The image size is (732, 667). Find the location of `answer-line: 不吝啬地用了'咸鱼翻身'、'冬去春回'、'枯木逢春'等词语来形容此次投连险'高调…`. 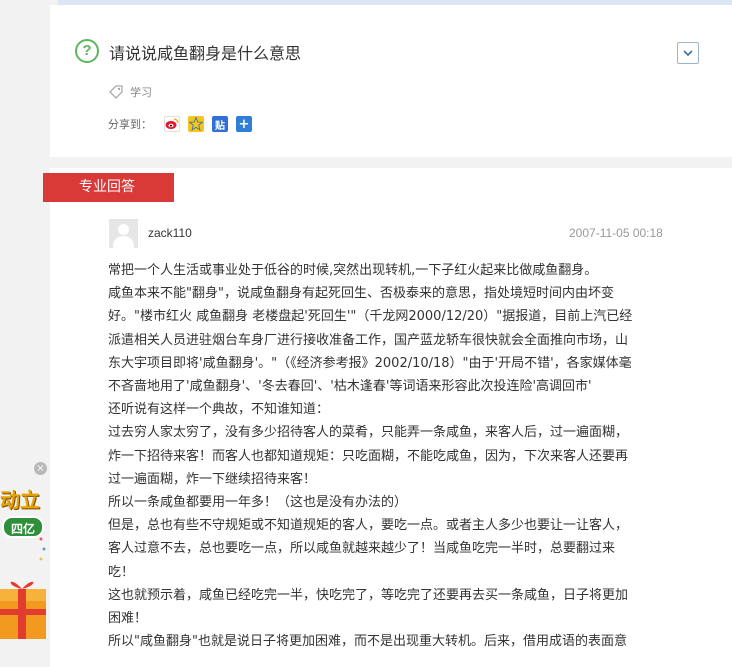

answer-line: 不吝啬地用了'咸鱼翻身'、'冬去春回'、'枯木逢春'等词语来形容此次投连险'高调… is located at coordinates (350, 387).